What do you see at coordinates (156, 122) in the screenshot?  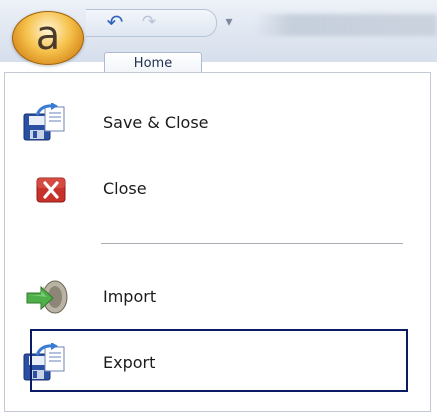 I see `menu-item-label: Save & Close` at bounding box center [156, 122].